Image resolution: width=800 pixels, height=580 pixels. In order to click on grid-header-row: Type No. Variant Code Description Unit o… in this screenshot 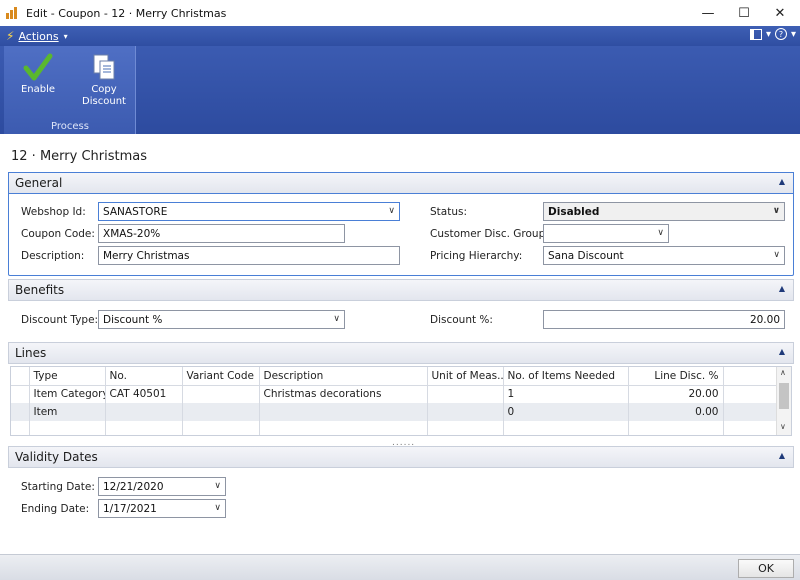, I will do `click(394, 376)`.